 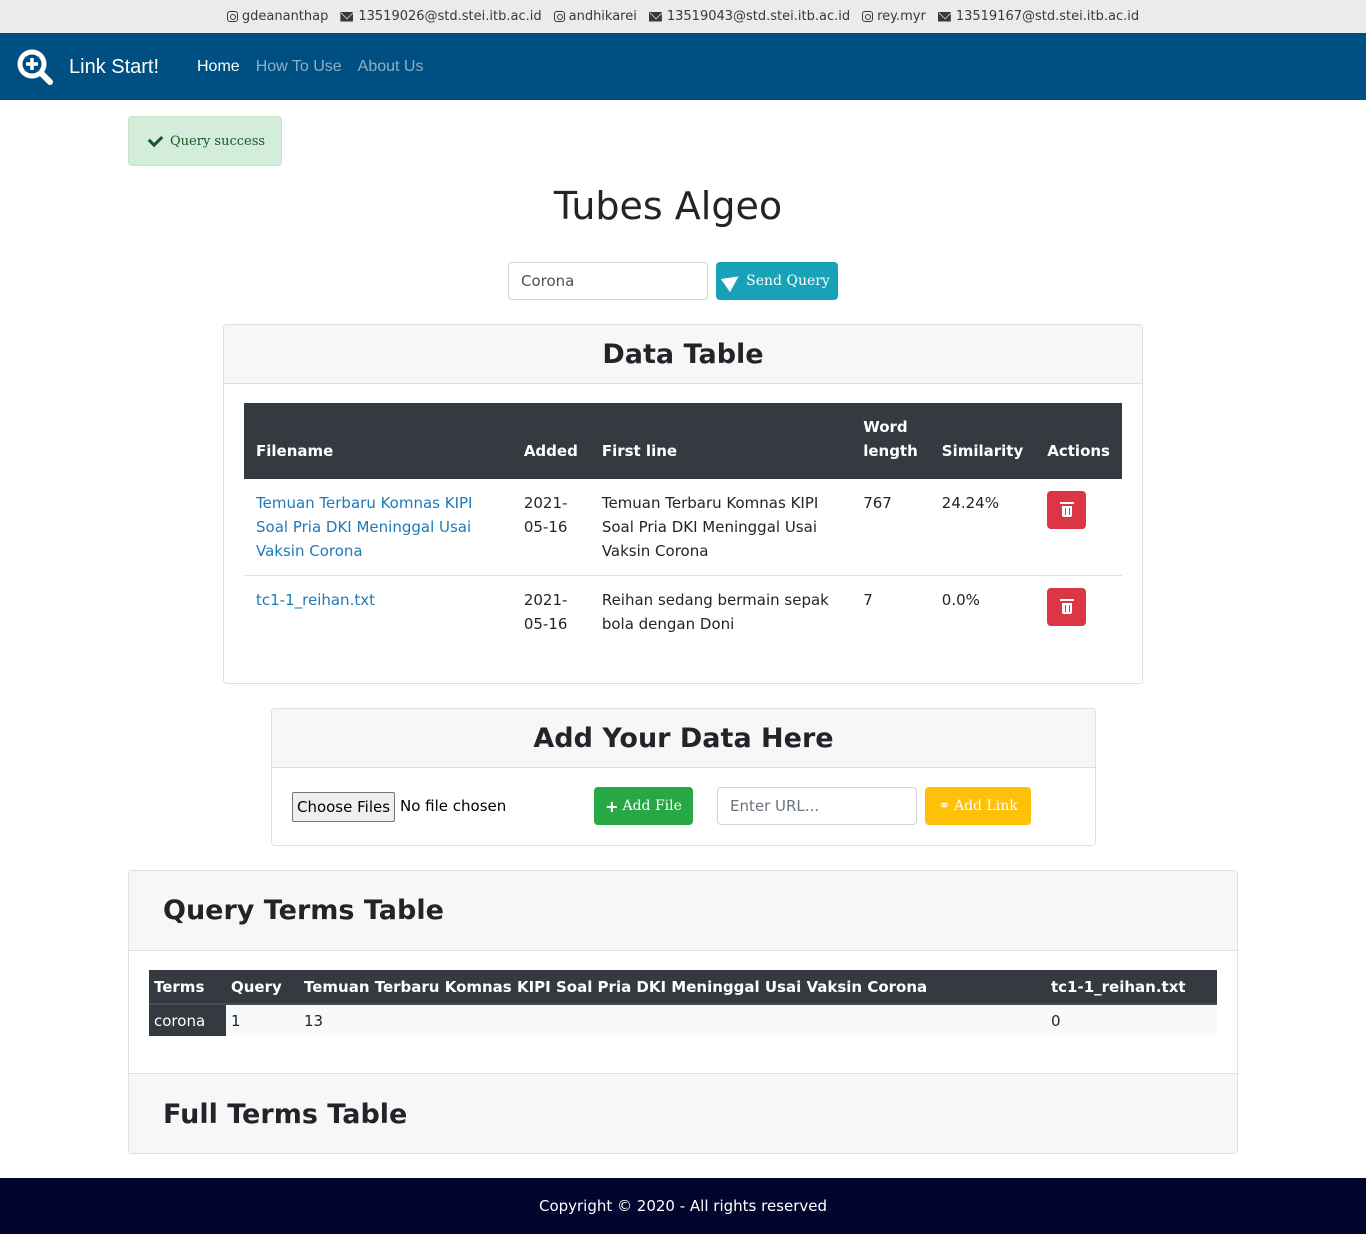 What do you see at coordinates (187, 1020) in the screenshot?
I see `term-cell: corona` at bounding box center [187, 1020].